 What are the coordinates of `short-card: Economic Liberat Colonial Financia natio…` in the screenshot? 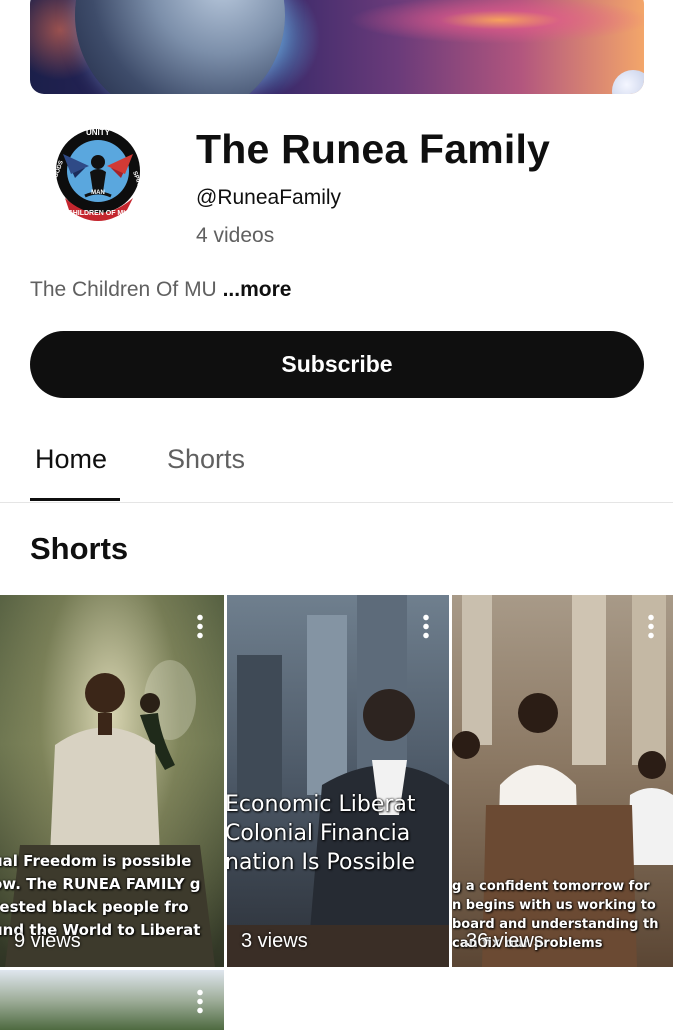 It's located at (338, 781).